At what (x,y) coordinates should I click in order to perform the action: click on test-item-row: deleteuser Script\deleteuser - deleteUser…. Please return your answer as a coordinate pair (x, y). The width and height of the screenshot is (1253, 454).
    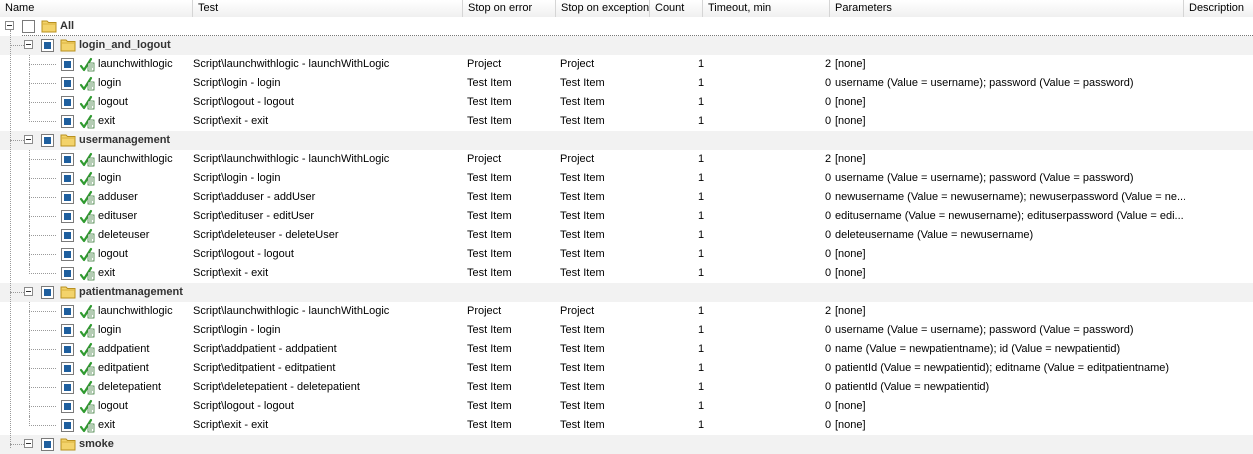
    Looking at the image, I should click on (626, 235).